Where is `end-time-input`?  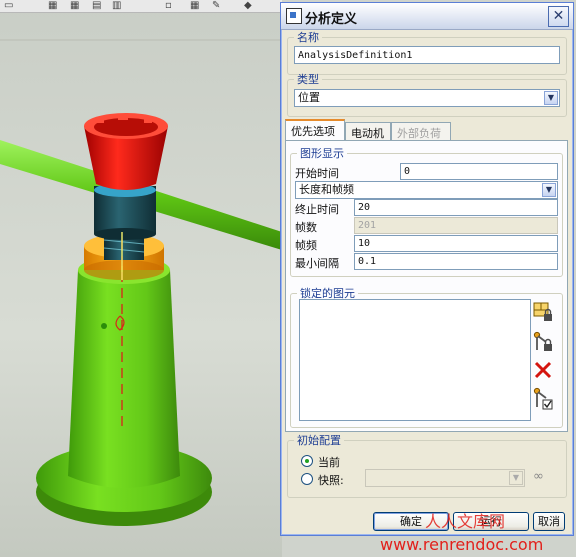
end-time-input is located at coordinates (456, 207).